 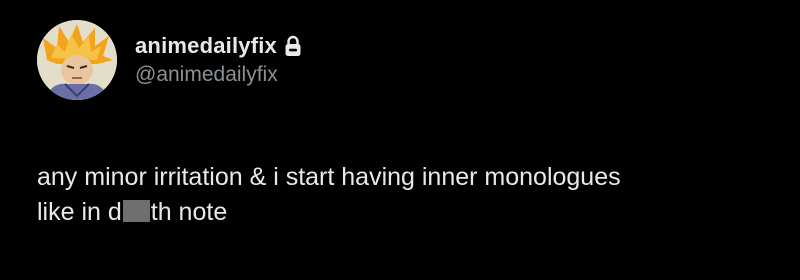 I want to click on name-row: animedailyfix, so click(x=218, y=46).